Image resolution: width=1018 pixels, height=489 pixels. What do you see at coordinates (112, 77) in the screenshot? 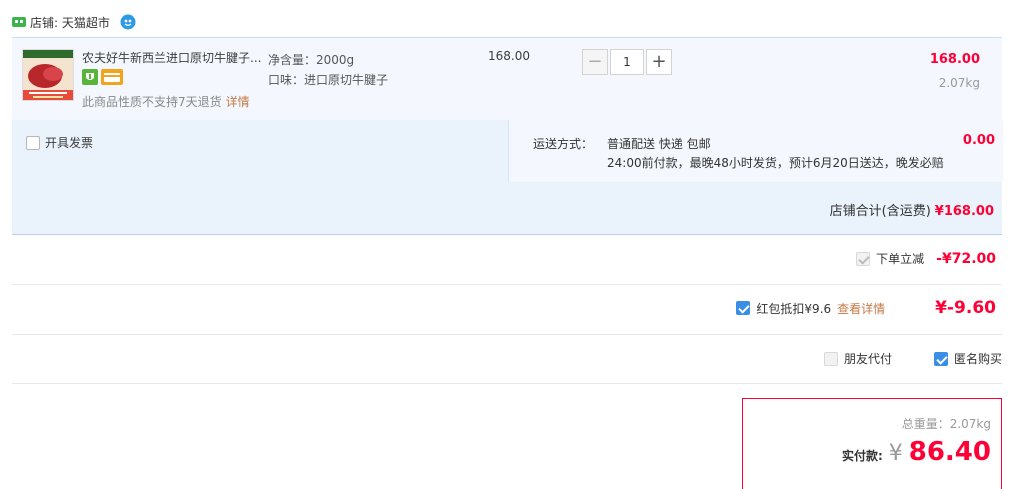
I see `card-badge-icon` at bounding box center [112, 77].